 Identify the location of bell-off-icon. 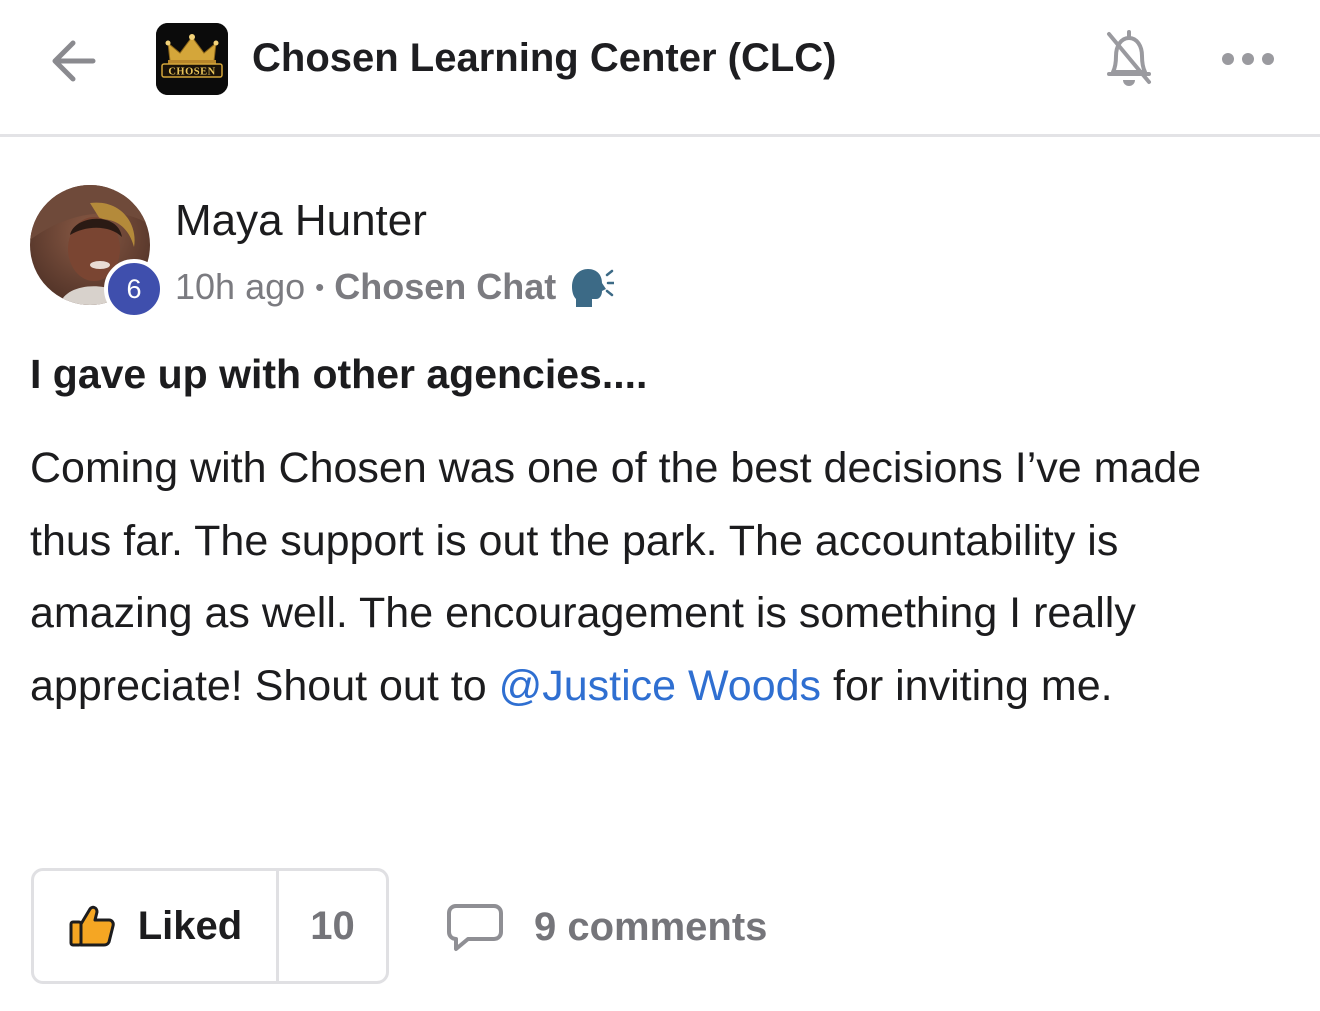
(1129, 58).